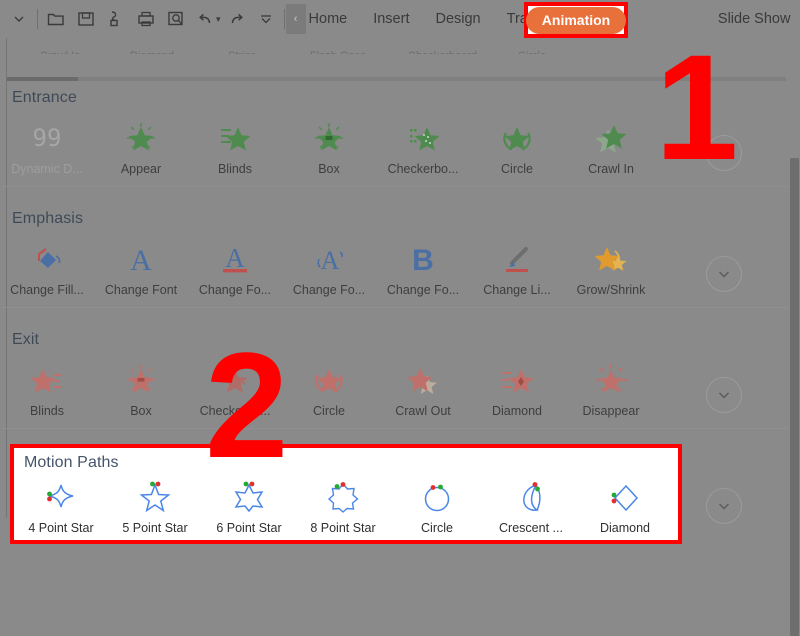  Describe the element at coordinates (456, 50) in the screenshot. I see `clipped-label-4: Checkerboard` at that location.